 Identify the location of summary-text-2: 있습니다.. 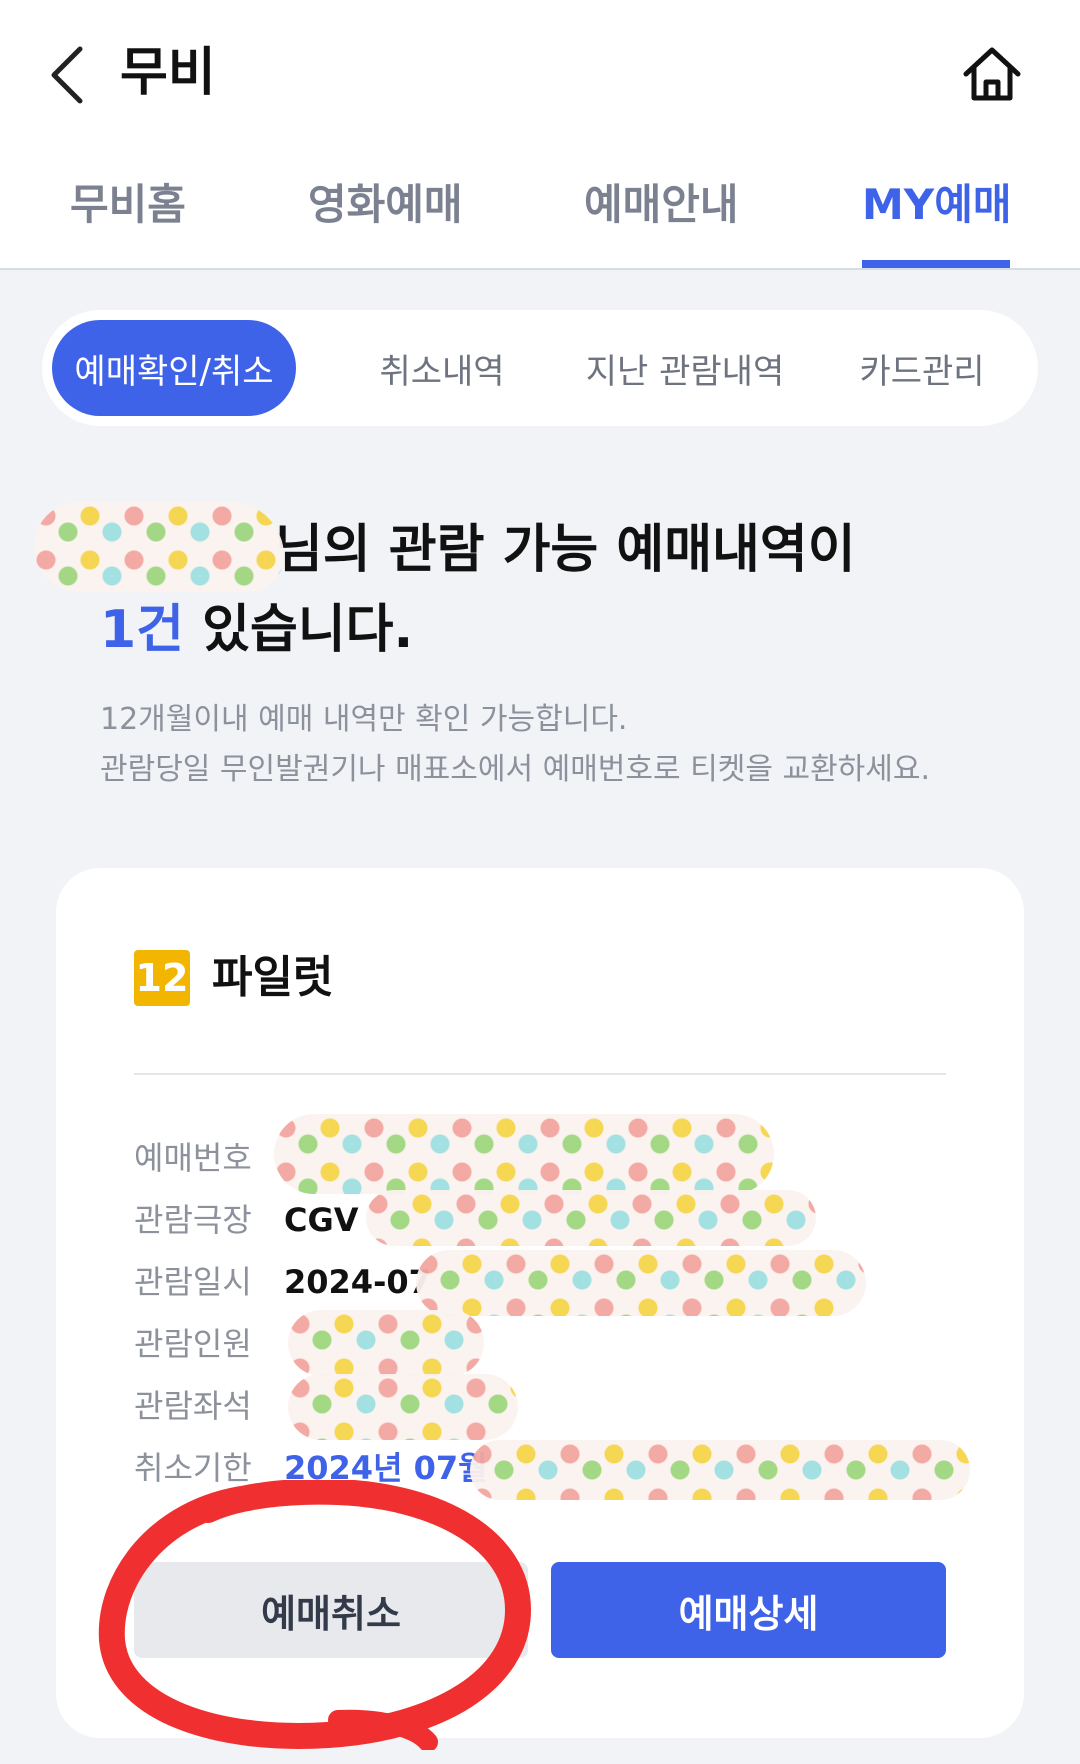
(299, 630).